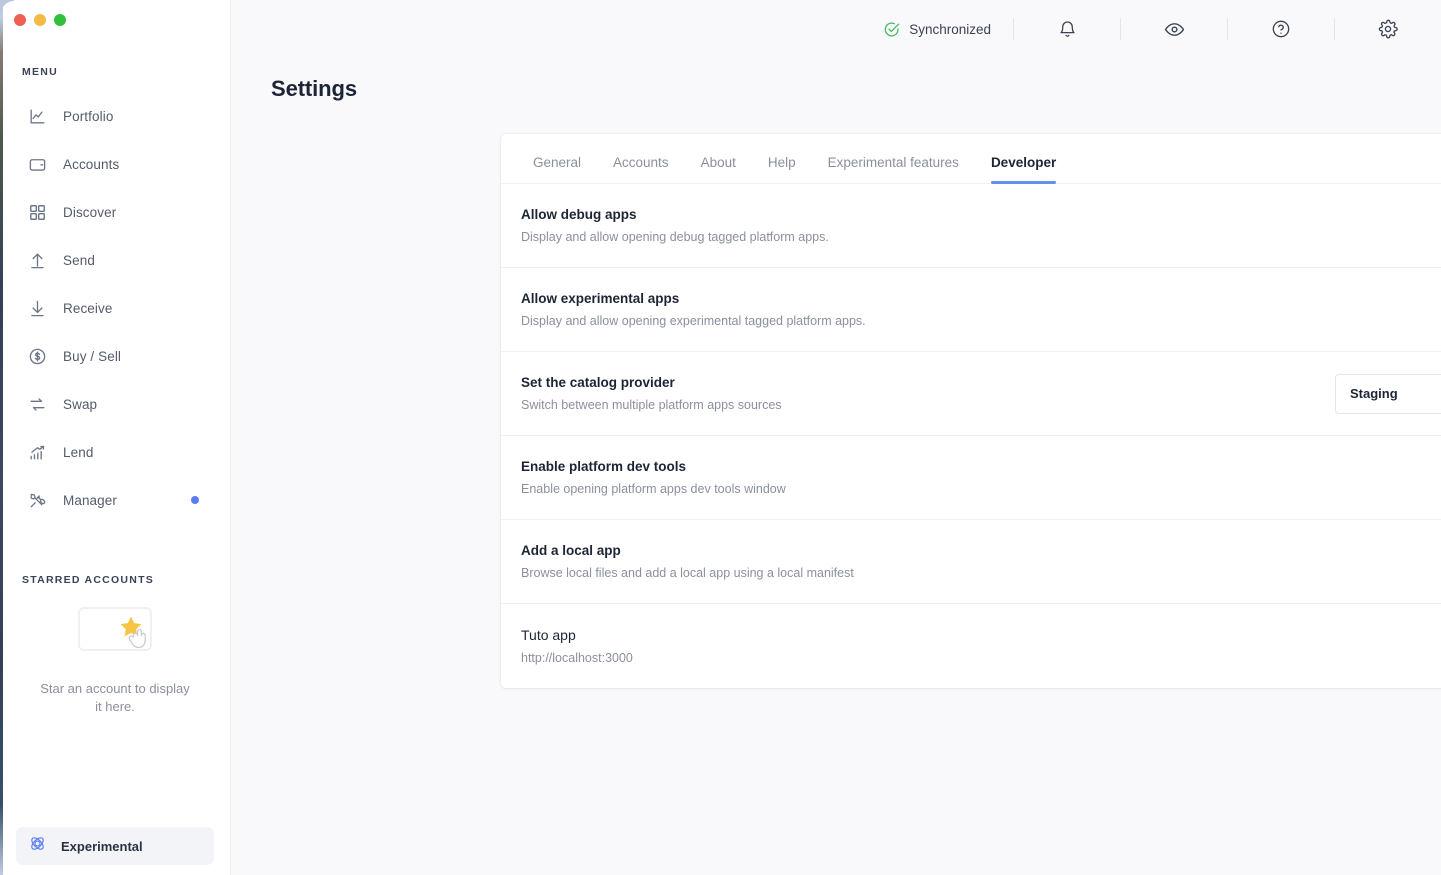 This screenshot has height=875, width=1441. I want to click on arrow-down-icon, so click(37, 308).